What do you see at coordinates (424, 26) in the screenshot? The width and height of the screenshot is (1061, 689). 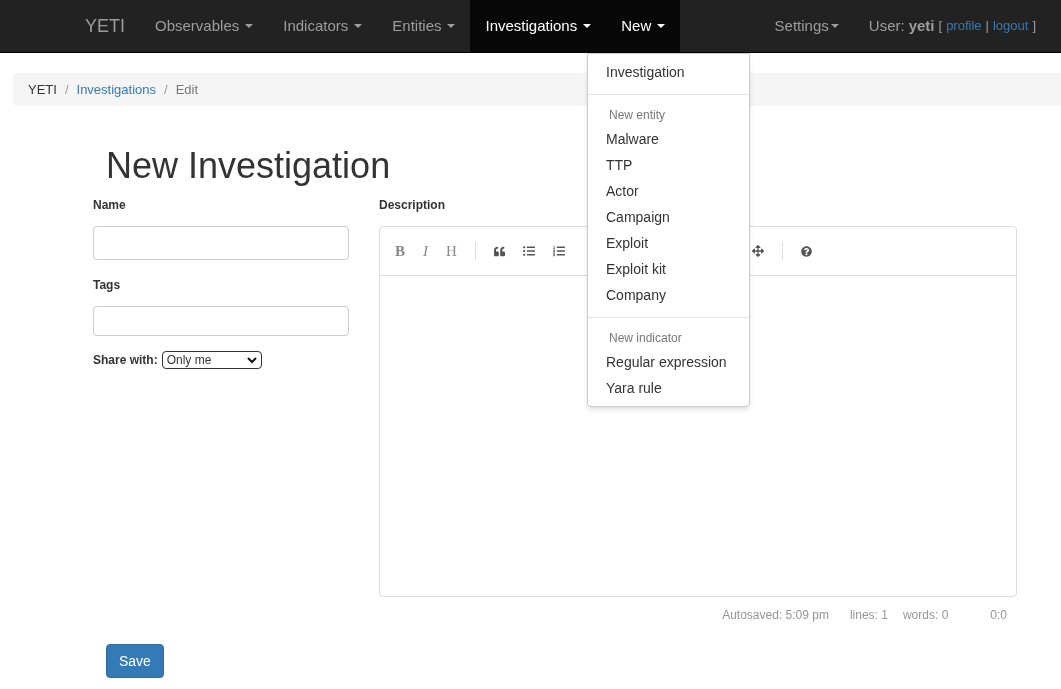 I see `nav-menu: Entities` at bounding box center [424, 26].